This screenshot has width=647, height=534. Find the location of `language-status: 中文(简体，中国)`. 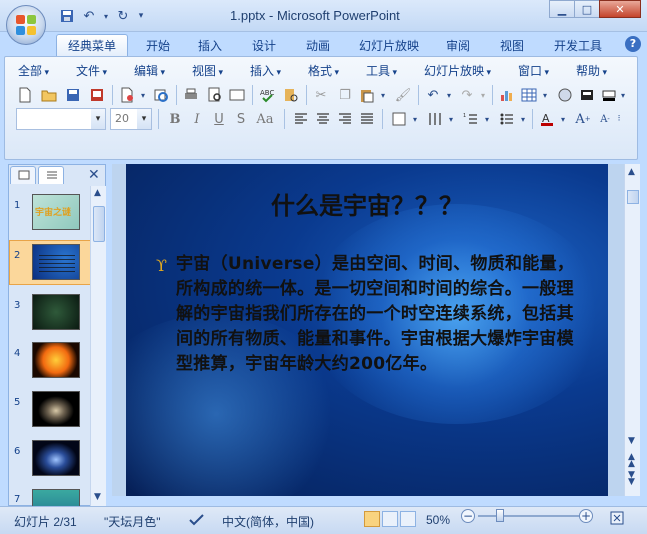

language-status: 中文(简体，中国) is located at coordinates (268, 521).